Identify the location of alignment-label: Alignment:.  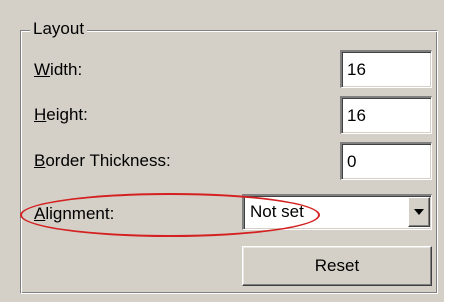
(74, 214).